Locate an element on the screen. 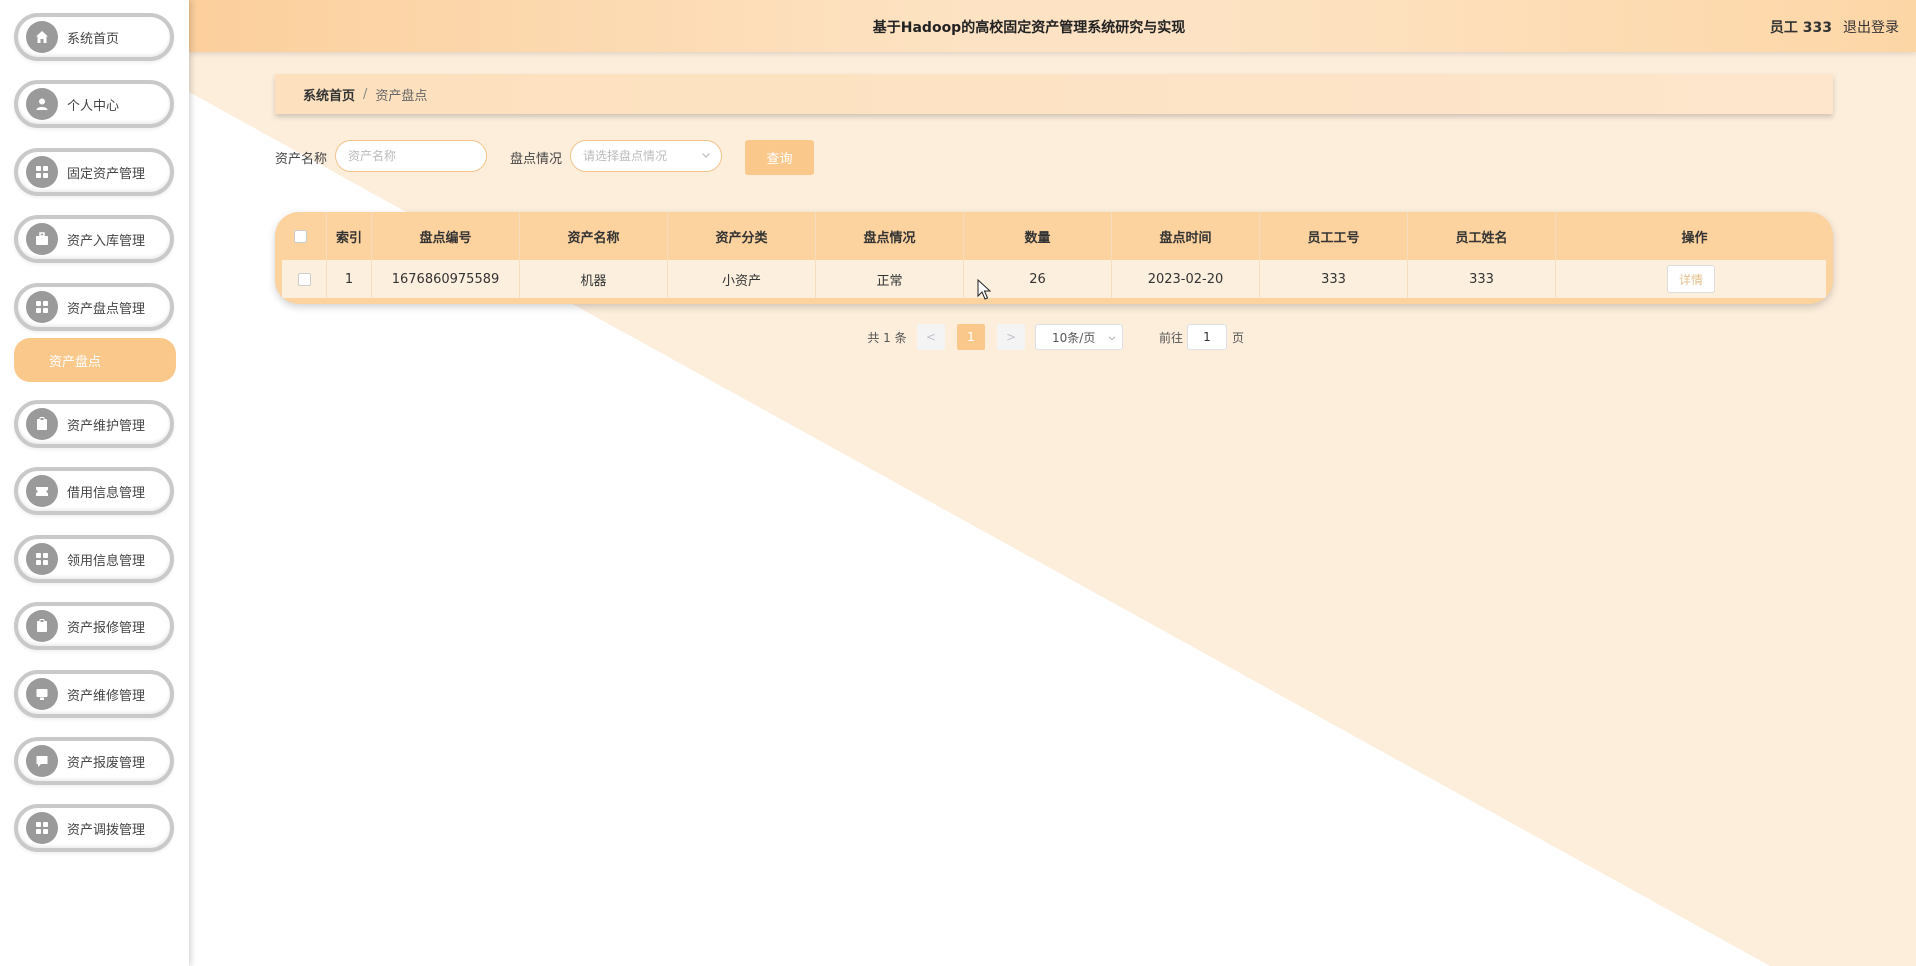 Image resolution: width=1916 pixels, height=966 pixels. row-checkbox is located at coordinates (304, 279).